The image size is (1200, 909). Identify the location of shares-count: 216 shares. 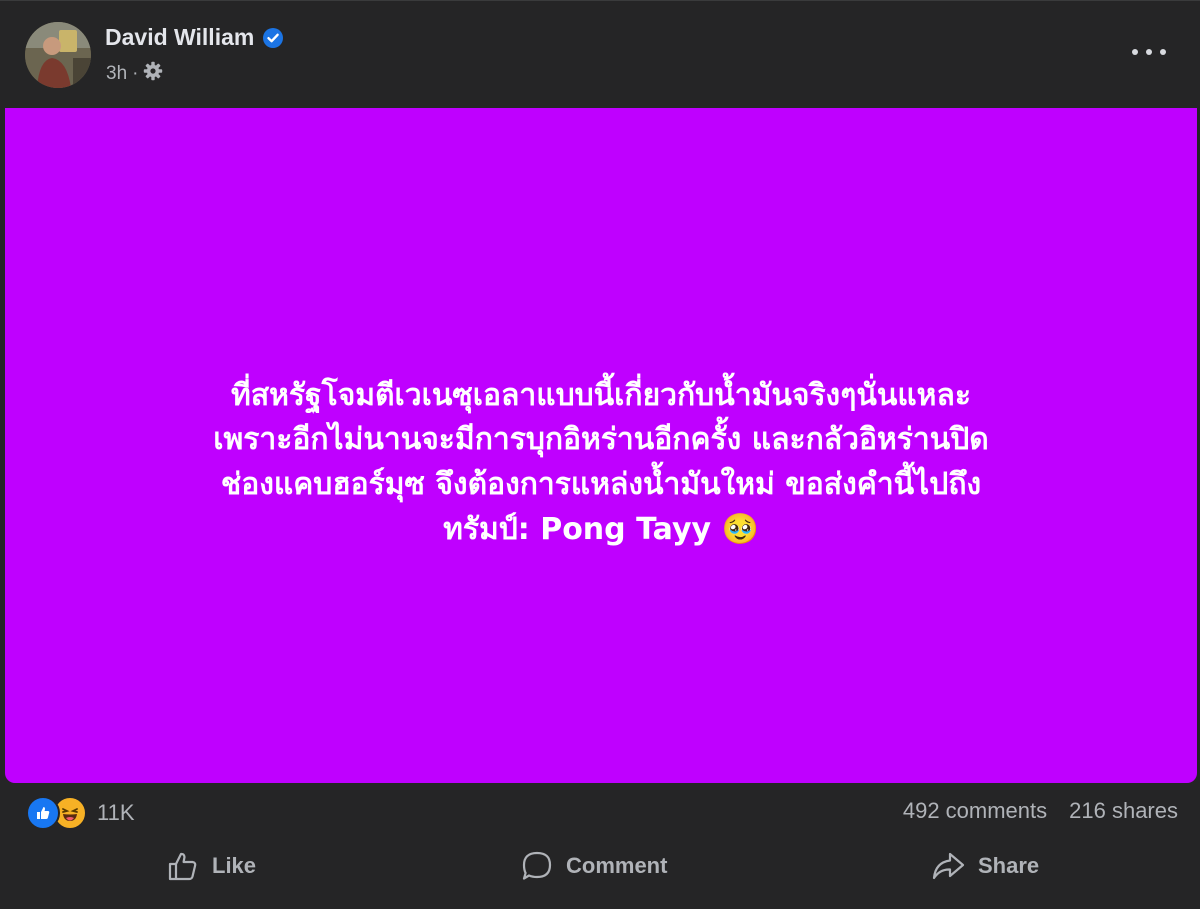
(1123, 811).